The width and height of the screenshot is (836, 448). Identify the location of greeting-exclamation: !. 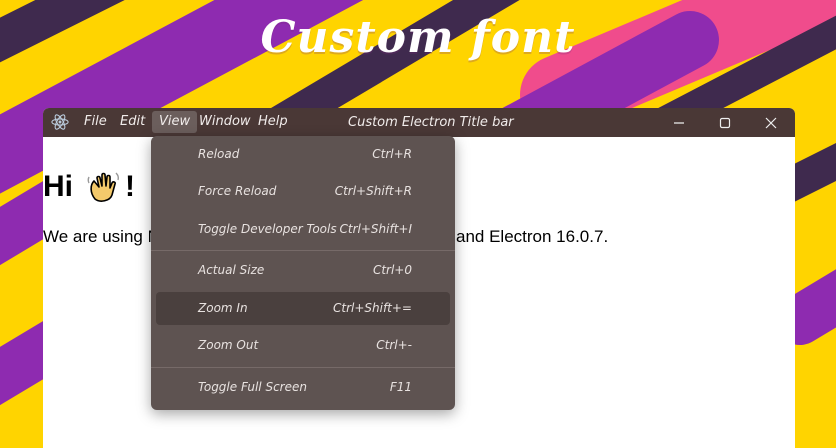
(130, 186).